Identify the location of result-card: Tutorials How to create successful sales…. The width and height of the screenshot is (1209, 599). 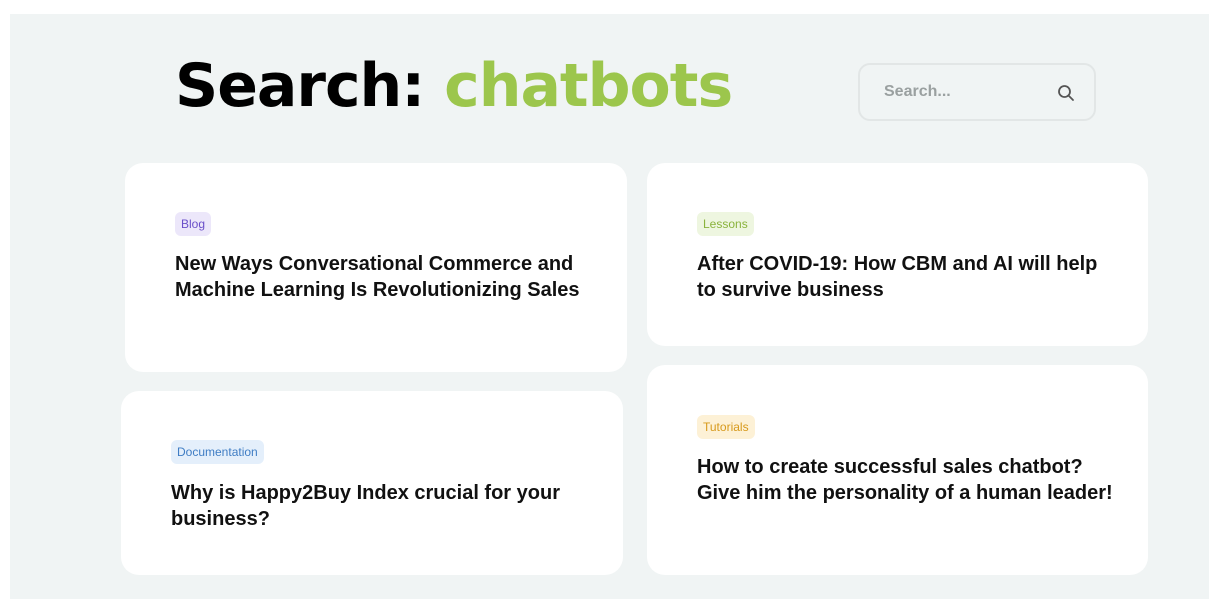
(897, 470).